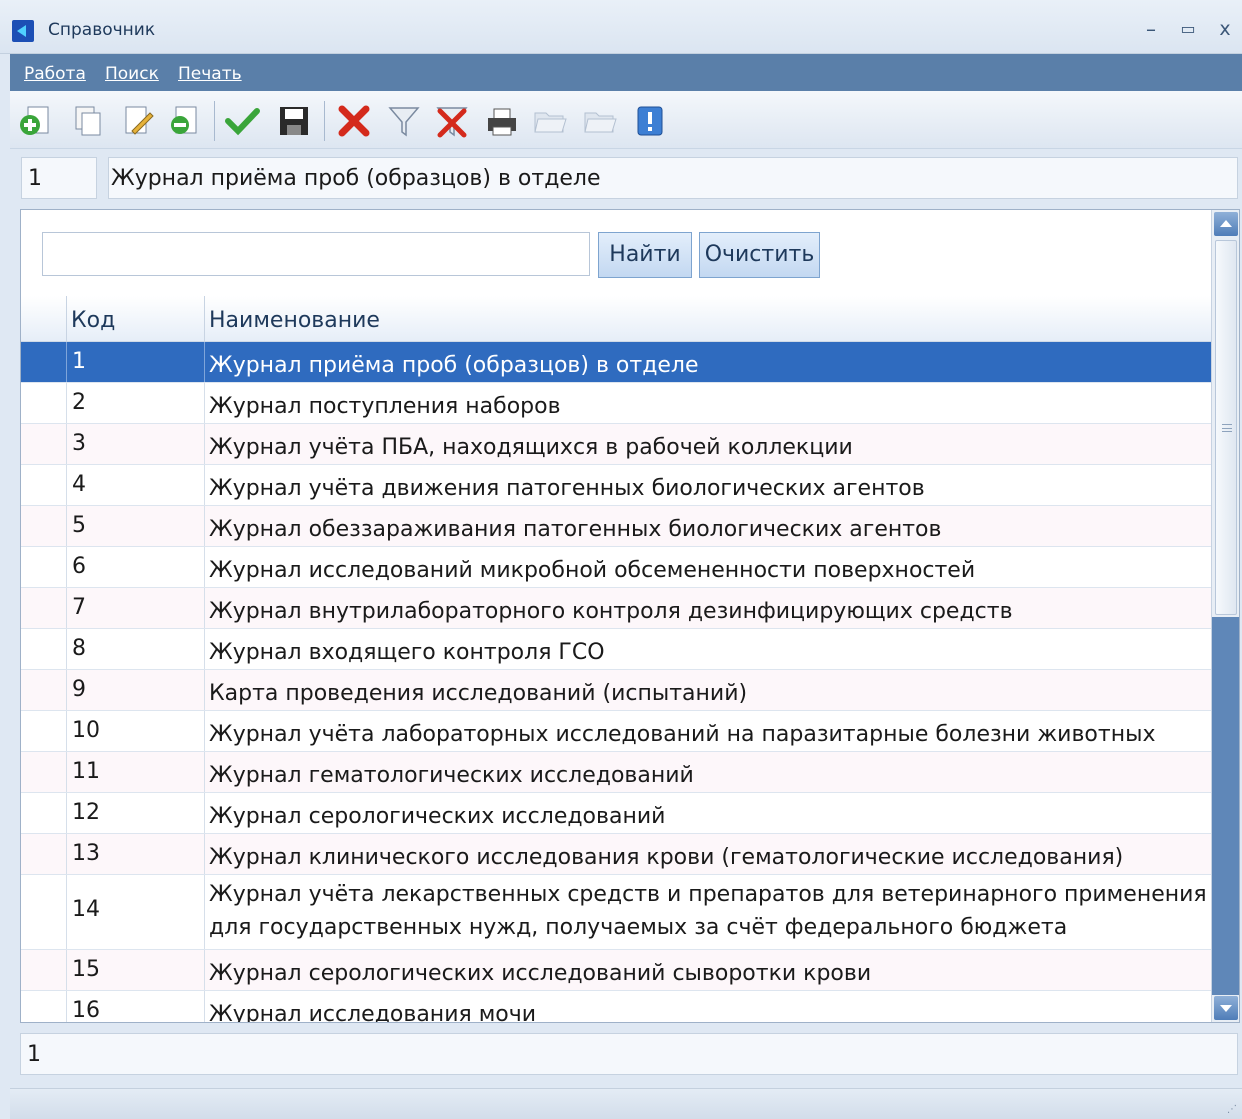 The height and width of the screenshot is (1119, 1242). I want to click on cell-code: 9, so click(135, 690).